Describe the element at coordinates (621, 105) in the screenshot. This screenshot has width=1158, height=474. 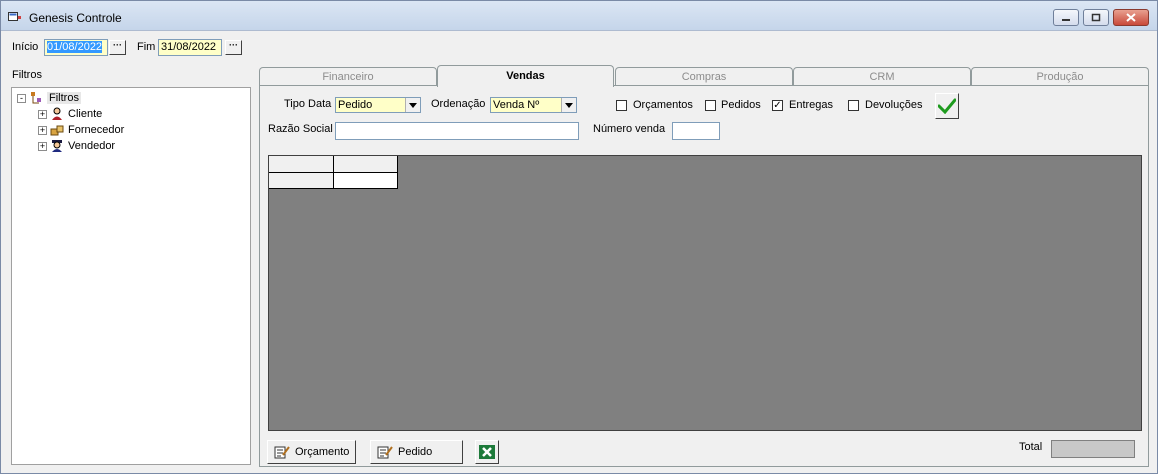
I see `orcamentos-checkbox` at that location.